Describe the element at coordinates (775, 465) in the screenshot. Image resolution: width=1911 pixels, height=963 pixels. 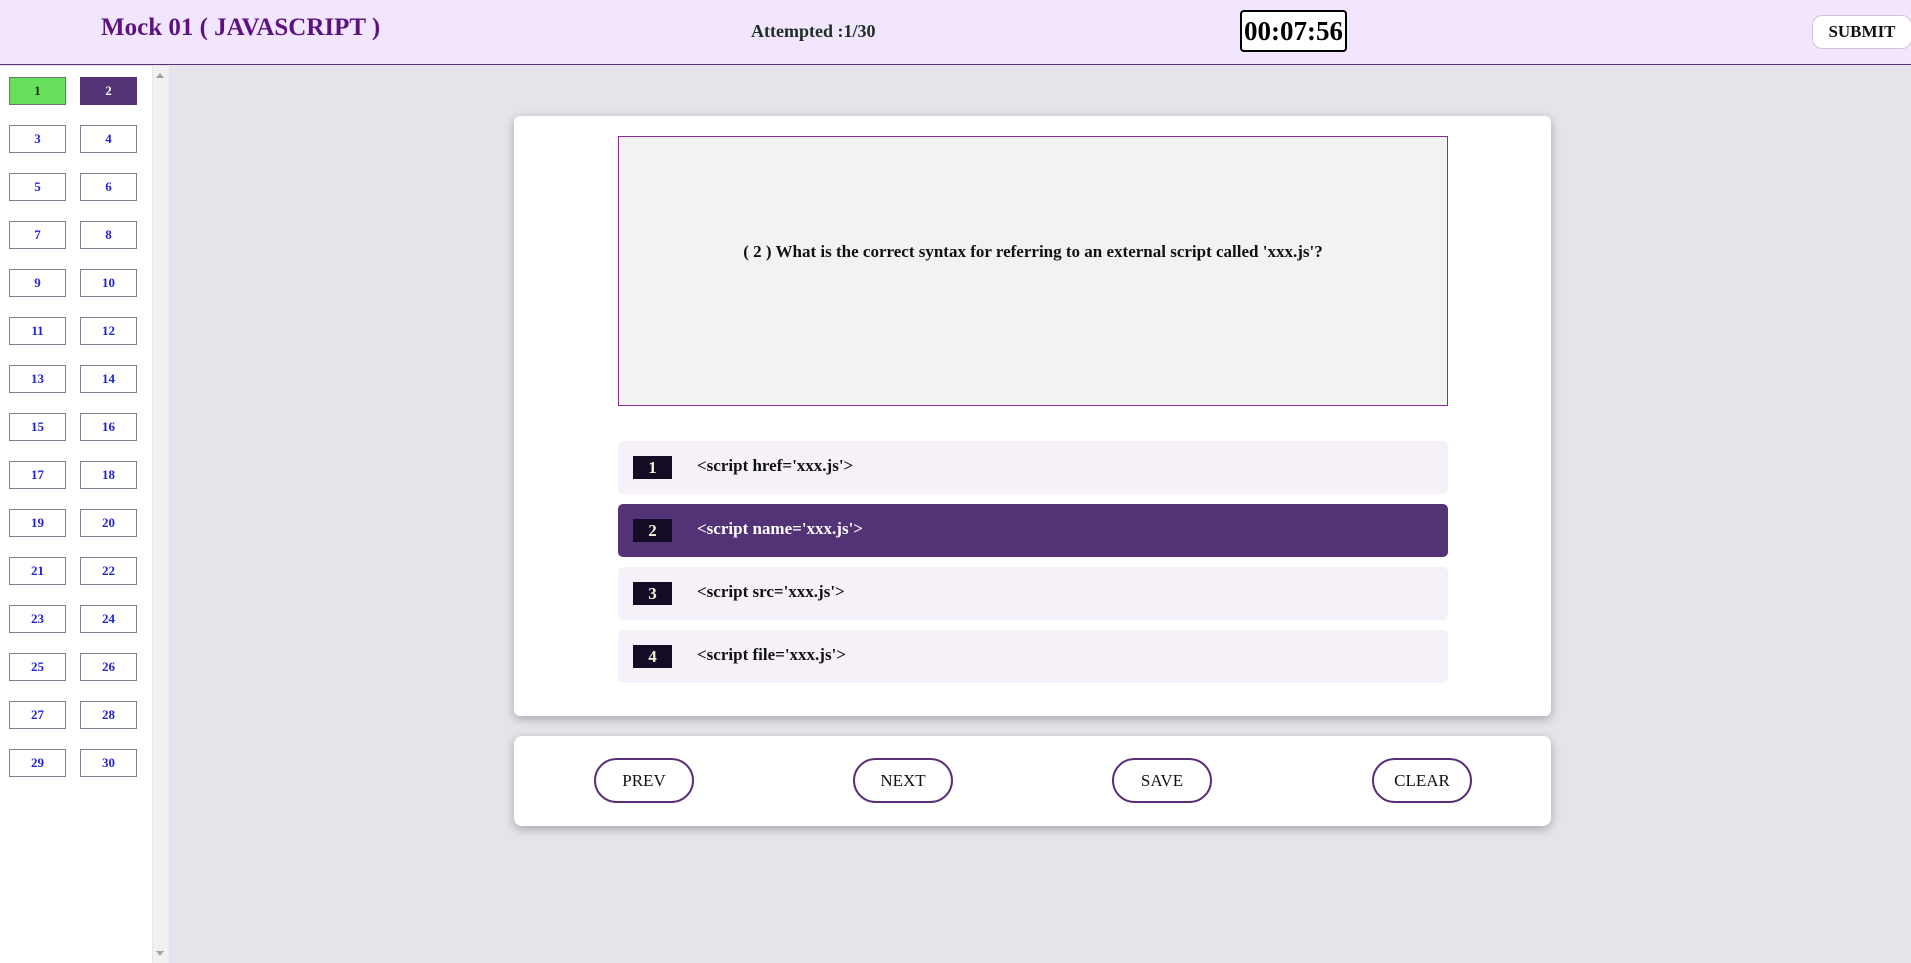
I see `option-text: <script href='xxx.js'>` at that location.